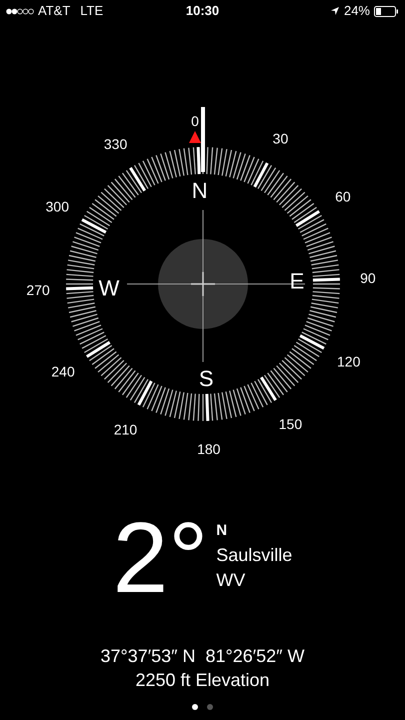  What do you see at coordinates (368, 278) in the screenshot?
I see `degree-label: 90` at bounding box center [368, 278].